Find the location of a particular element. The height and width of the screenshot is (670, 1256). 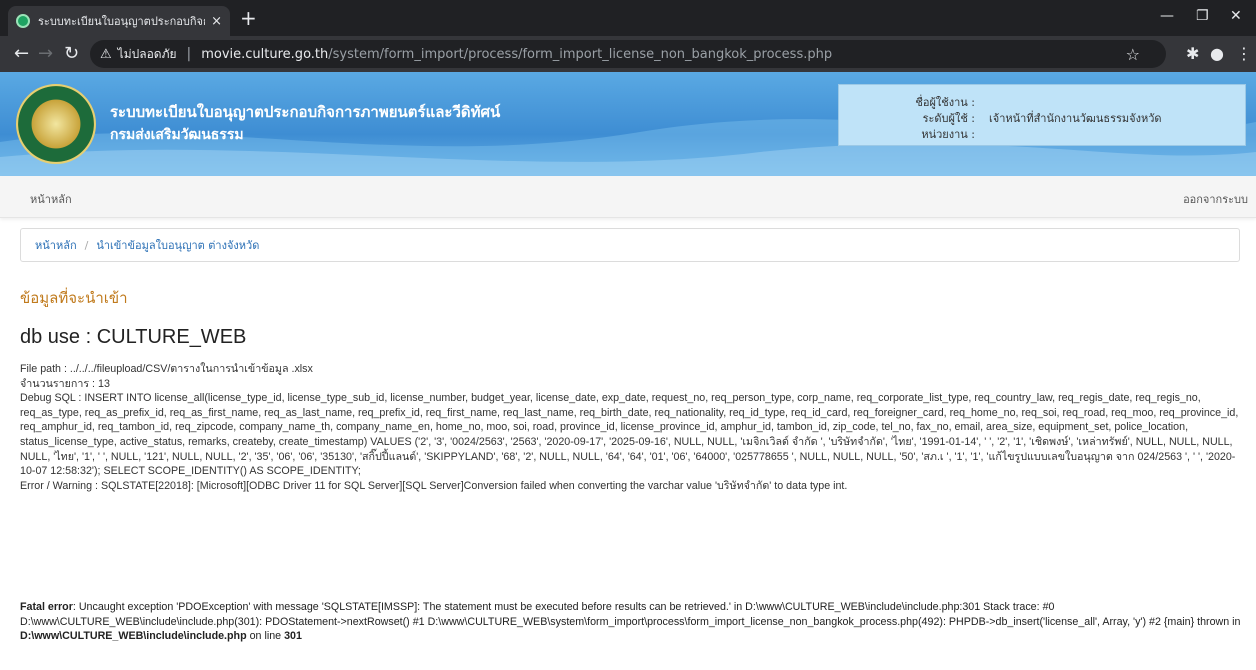

menu-icon: ⋮ is located at coordinates (1244, 53).